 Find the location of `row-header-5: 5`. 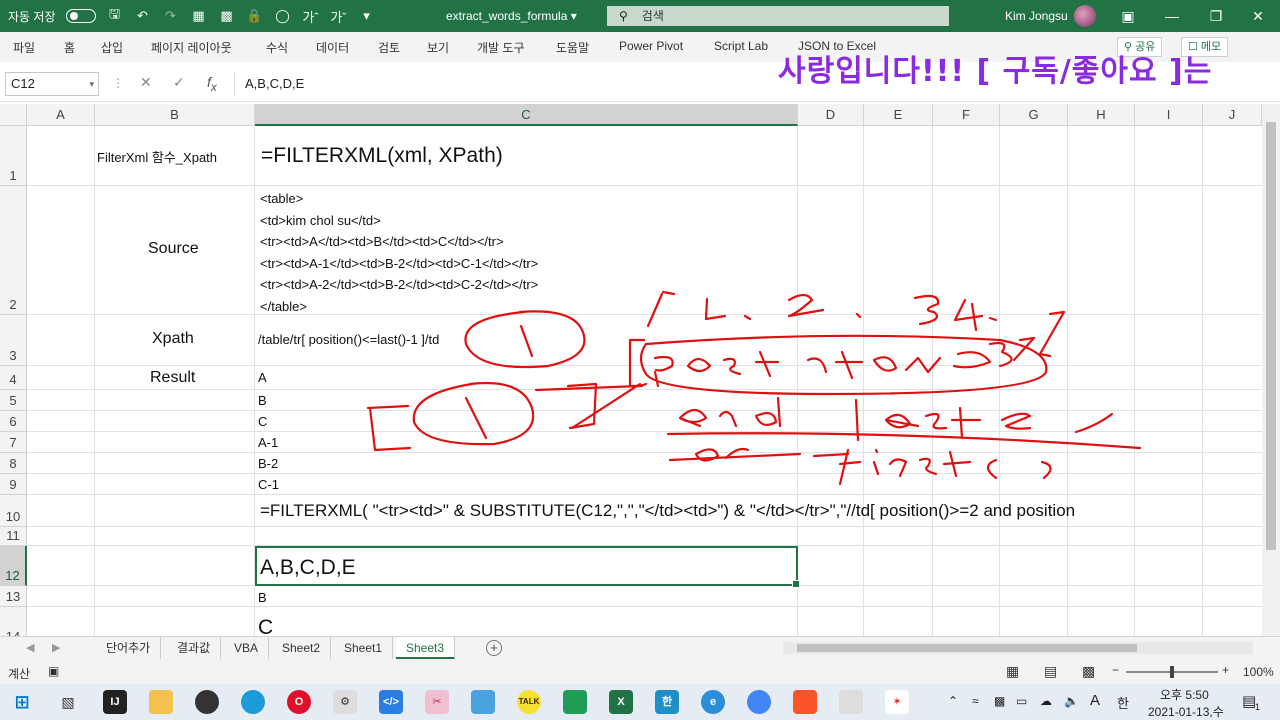

row-header-5: 5 is located at coordinates (13, 400).